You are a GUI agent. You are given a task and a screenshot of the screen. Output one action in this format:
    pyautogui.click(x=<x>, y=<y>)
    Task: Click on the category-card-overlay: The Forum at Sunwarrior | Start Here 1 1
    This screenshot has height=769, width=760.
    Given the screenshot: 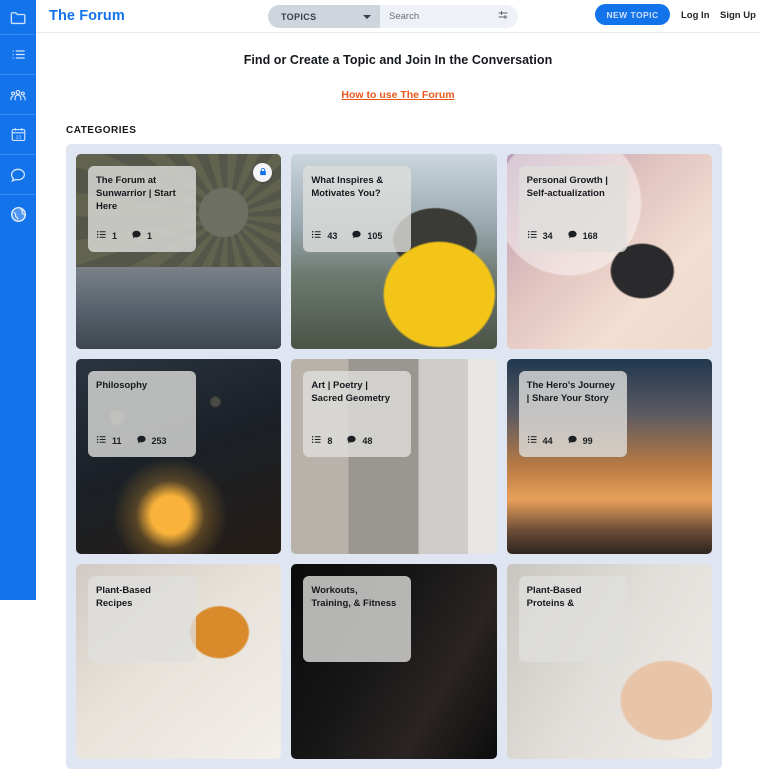 What is the action you would take?
    pyautogui.click(x=142, y=209)
    